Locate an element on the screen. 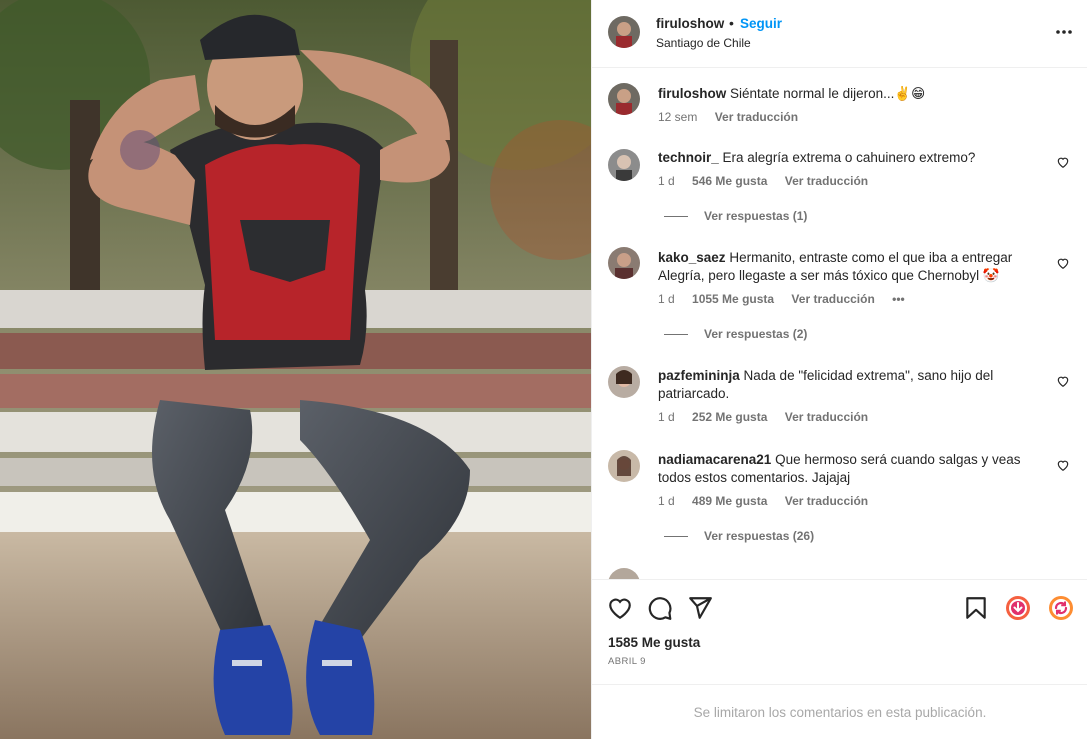 This screenshot has width=1087, height=740. refresh-extension-icon is located at coordinates (1061, 608).